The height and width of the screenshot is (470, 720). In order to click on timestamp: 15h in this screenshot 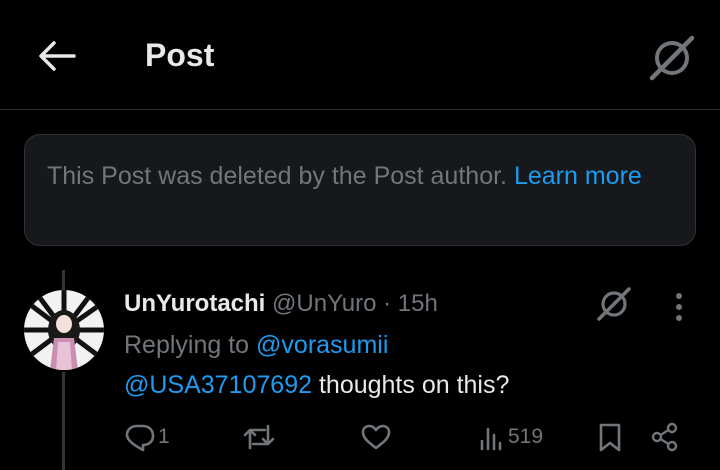, I will do `click(418, 303)`.